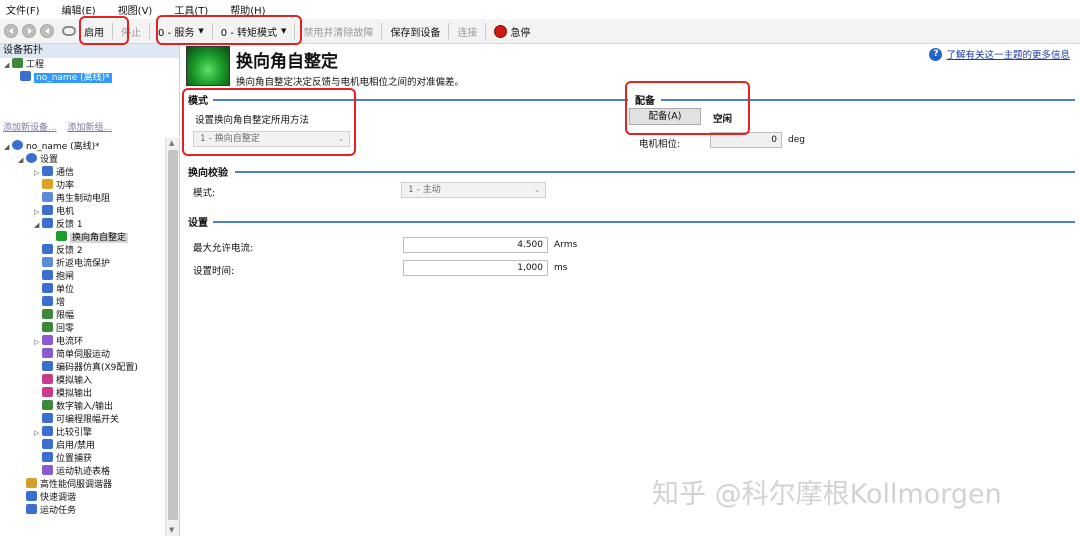 Image resolution: width=1080 pixels, height=536 pixels. Describe the element at coordinates (665, 116) in the screenshot. I see `align-button: 配备(A)` at that location.